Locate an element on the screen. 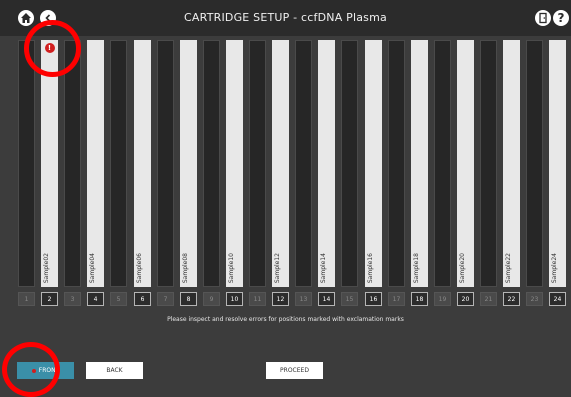 The height and width of the screenshot is (397, 571). position-number-2: 2 is located at coordinates (49, 299).